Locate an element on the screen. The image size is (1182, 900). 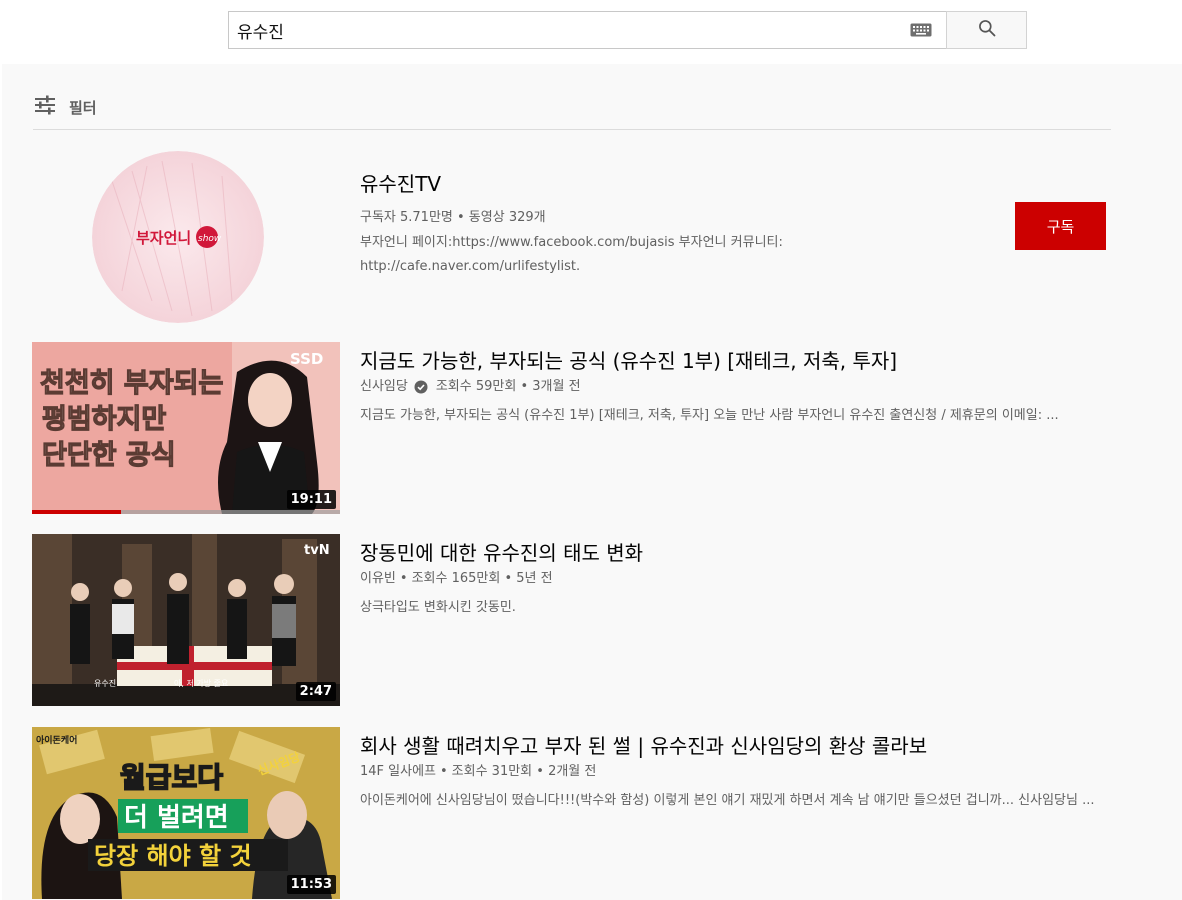
top-bar: 유수진 is located at coordinates (591, 32).